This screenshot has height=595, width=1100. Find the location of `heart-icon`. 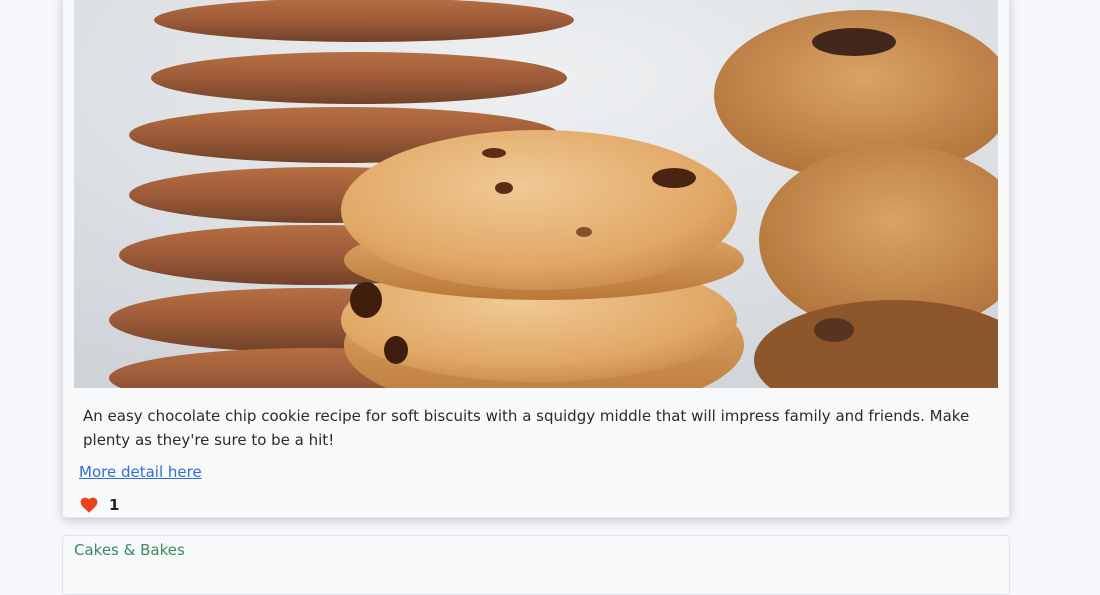

heart-icon is located at coordinates (89, 505).